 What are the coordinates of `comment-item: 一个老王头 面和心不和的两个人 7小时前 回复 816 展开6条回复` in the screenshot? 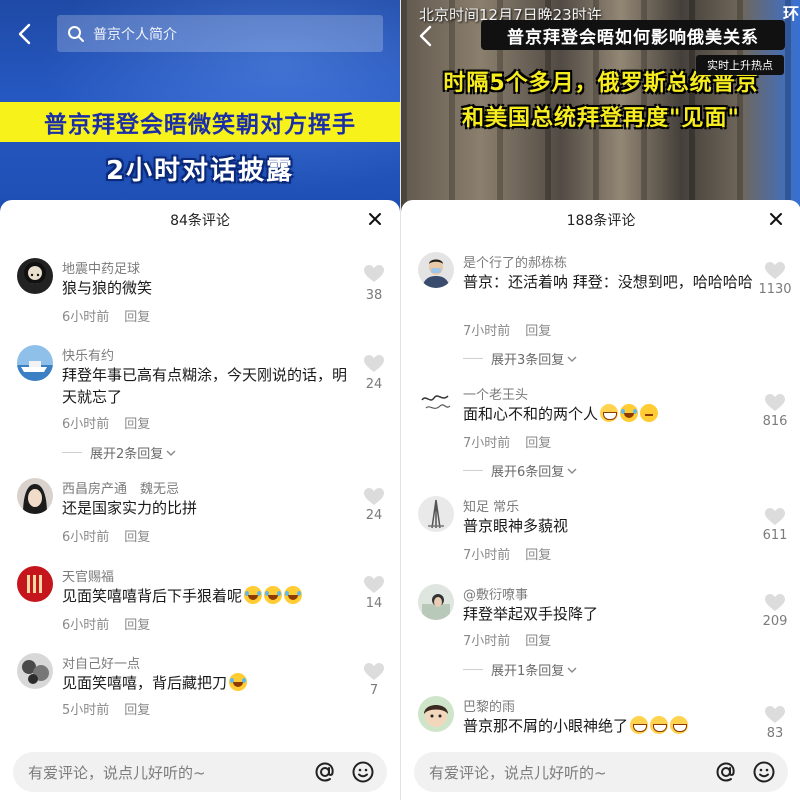 It's located at (600, 434).